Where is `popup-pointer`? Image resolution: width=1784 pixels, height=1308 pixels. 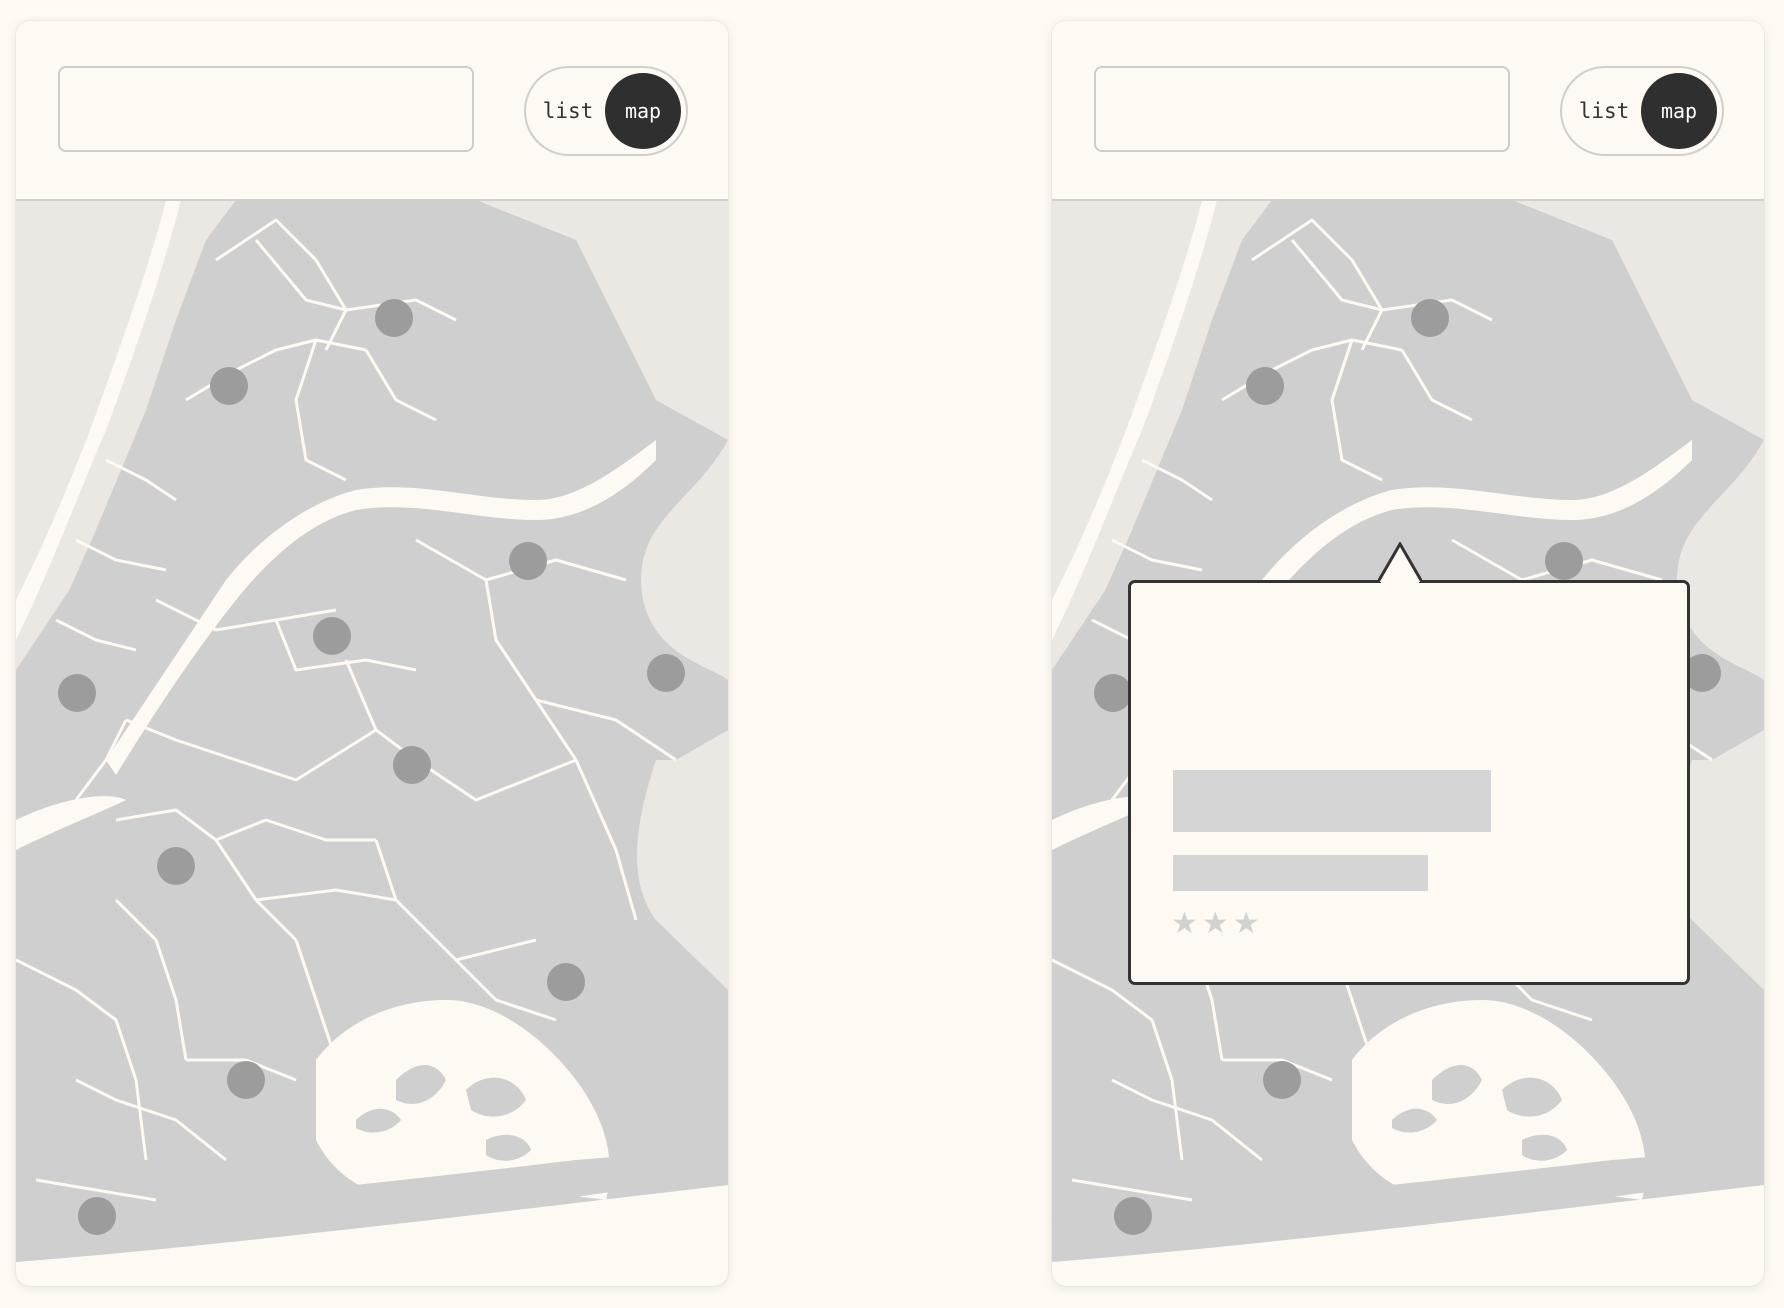 popup-pointer is located at coordinates (1400, 563).